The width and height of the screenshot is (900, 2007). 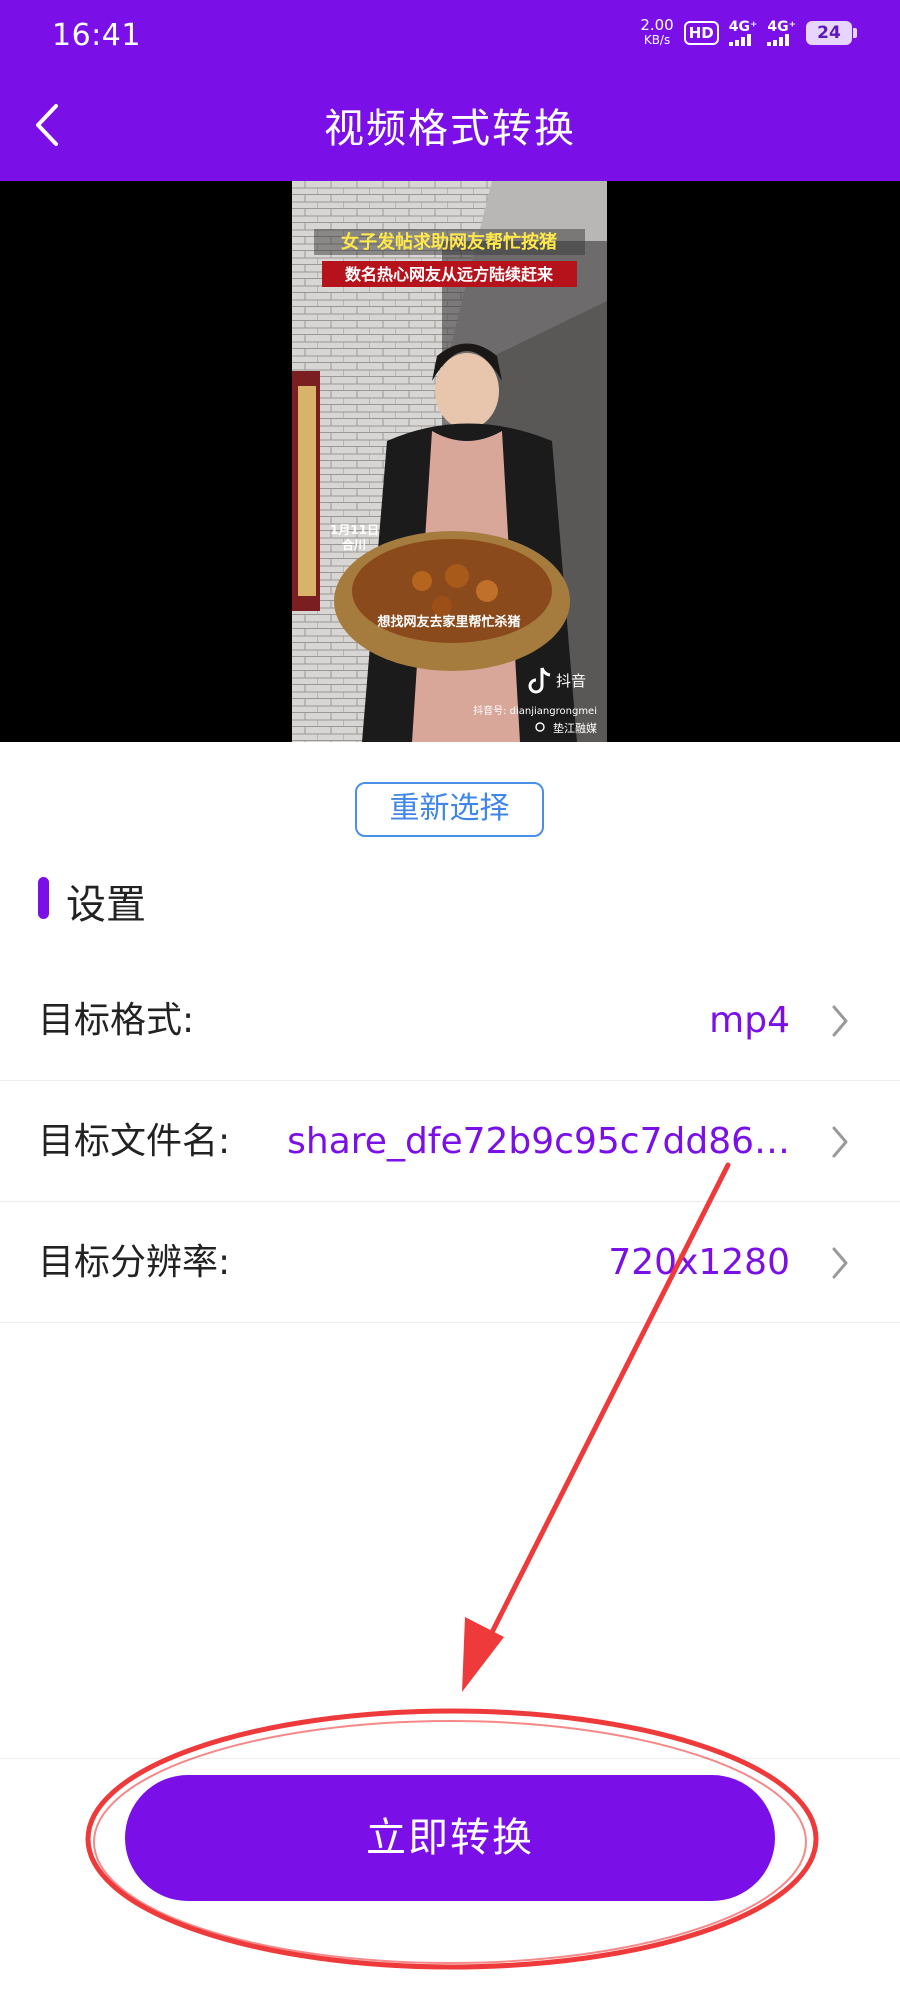 I want to click on hd-icon: HD, so click(x=701, y=33).